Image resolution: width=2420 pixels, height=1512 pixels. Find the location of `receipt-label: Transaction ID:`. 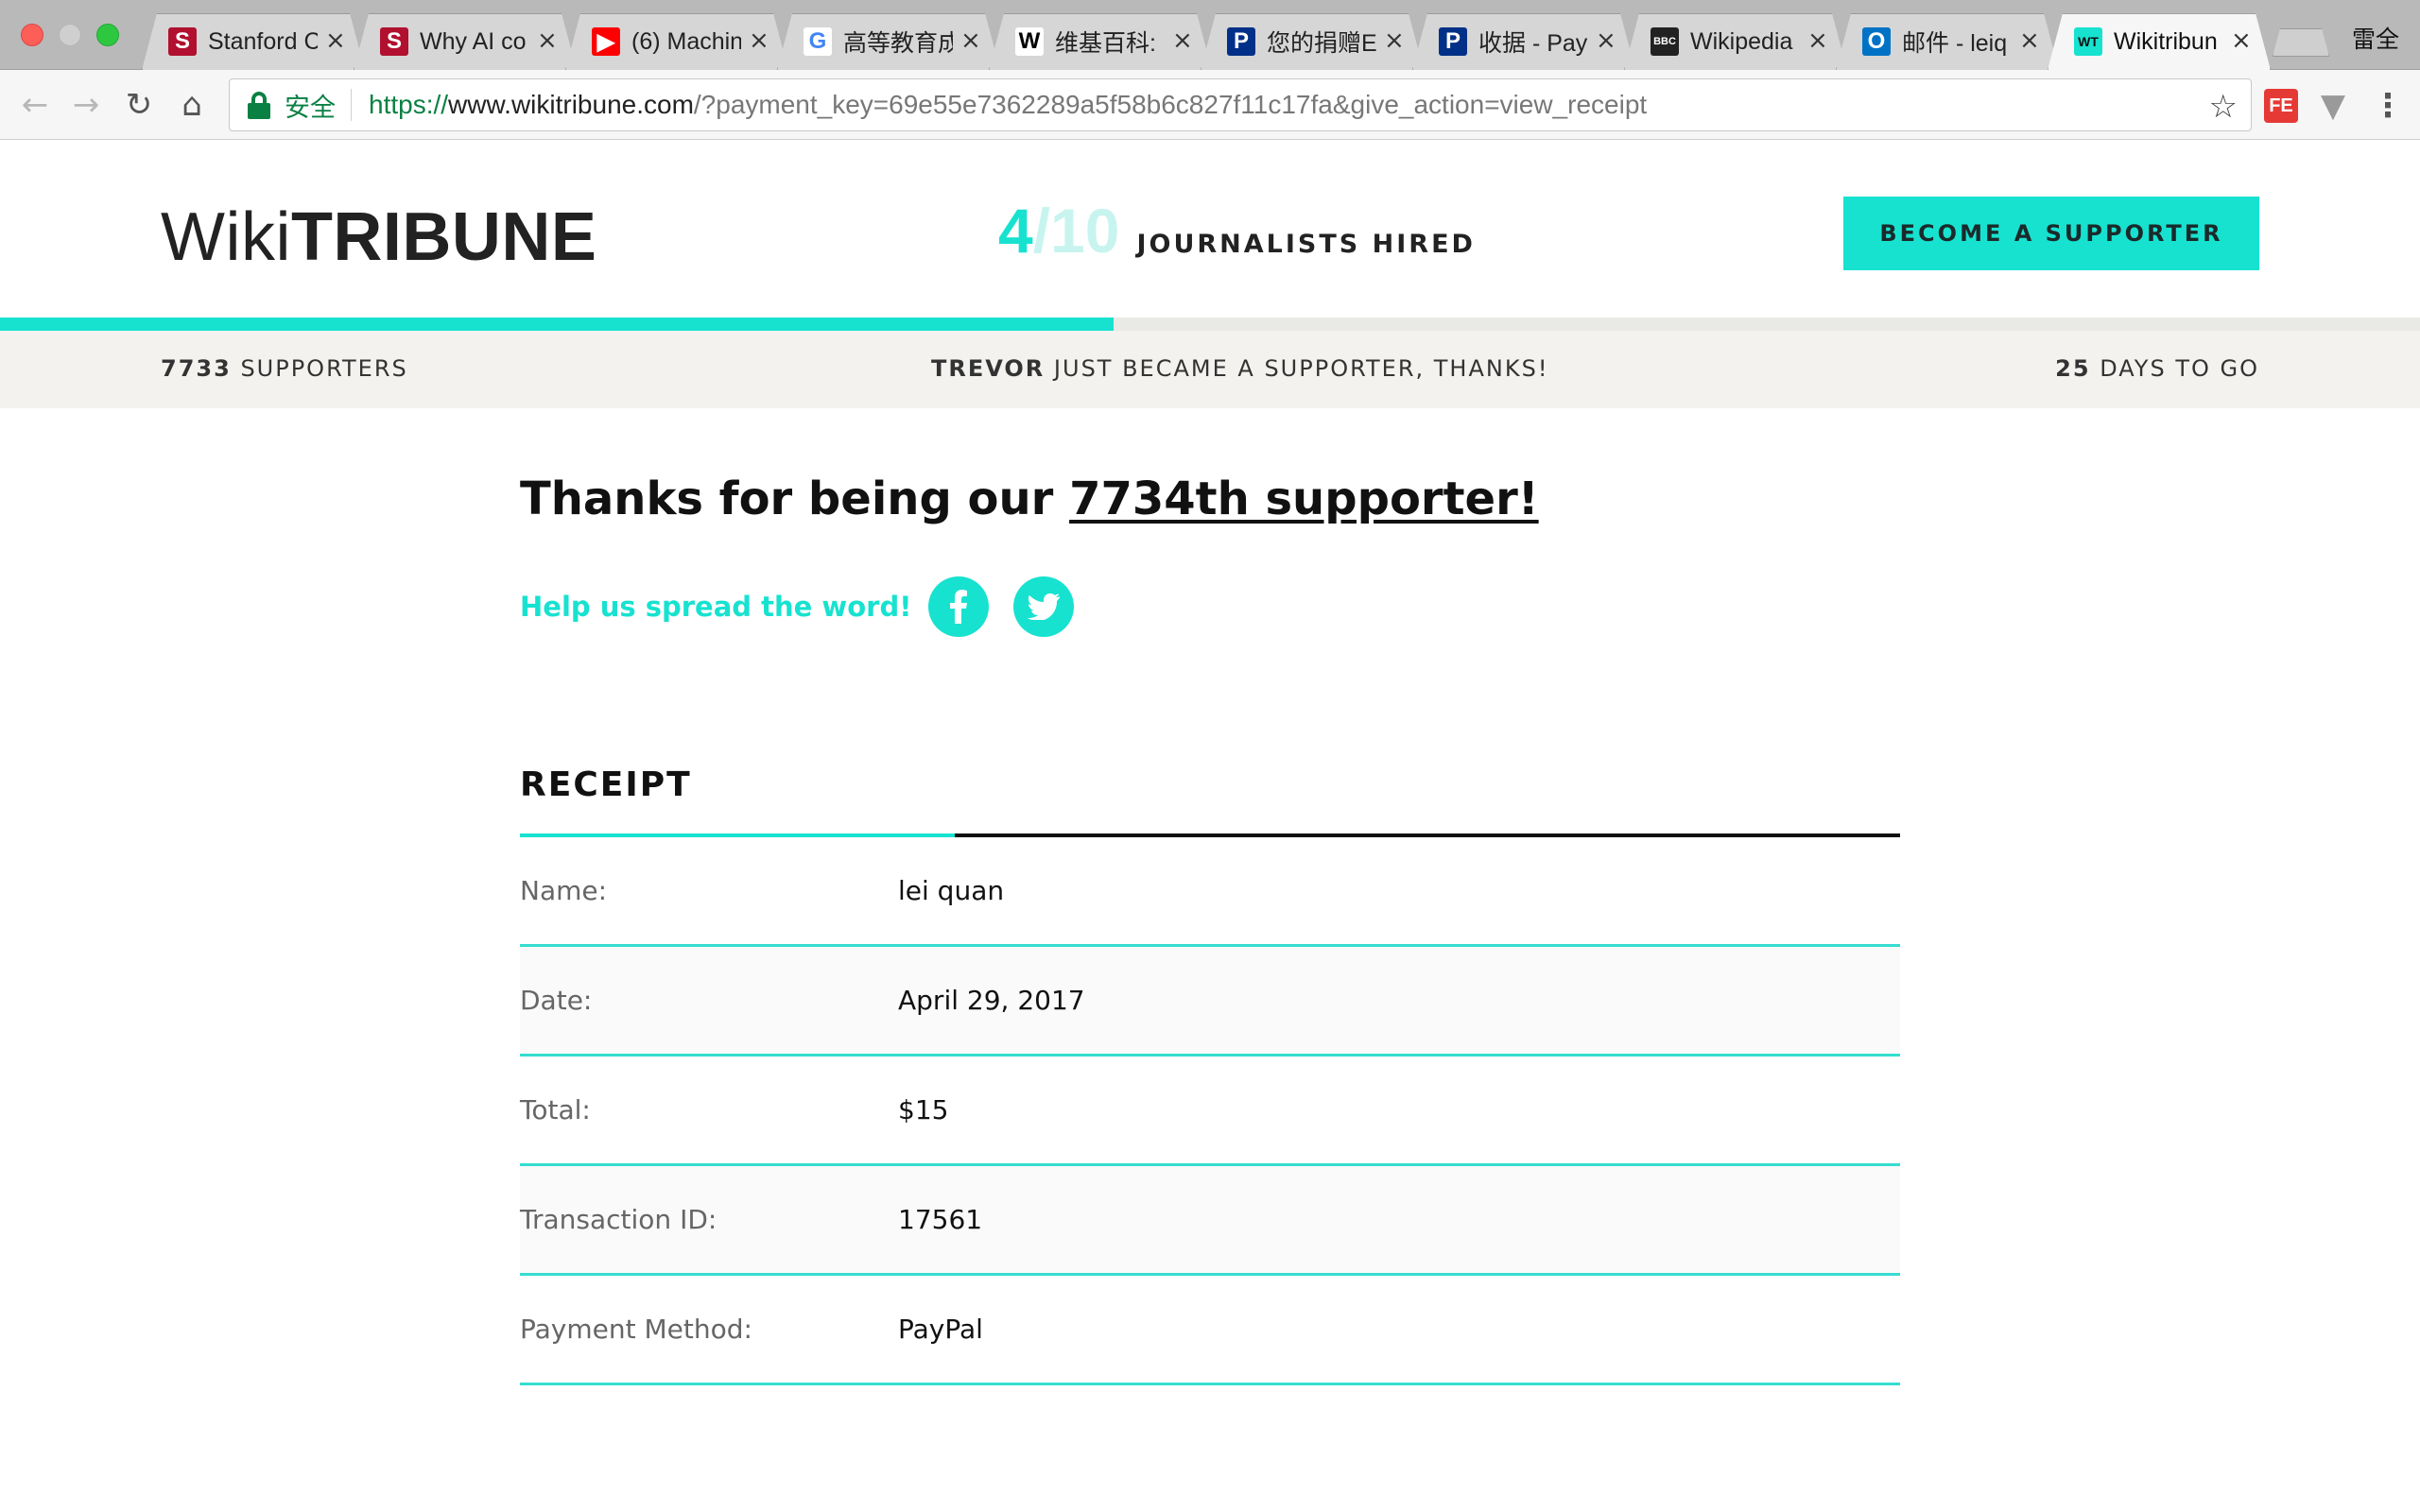

receipt-label: Transaction ID: is located at coordinates (618, 1219).